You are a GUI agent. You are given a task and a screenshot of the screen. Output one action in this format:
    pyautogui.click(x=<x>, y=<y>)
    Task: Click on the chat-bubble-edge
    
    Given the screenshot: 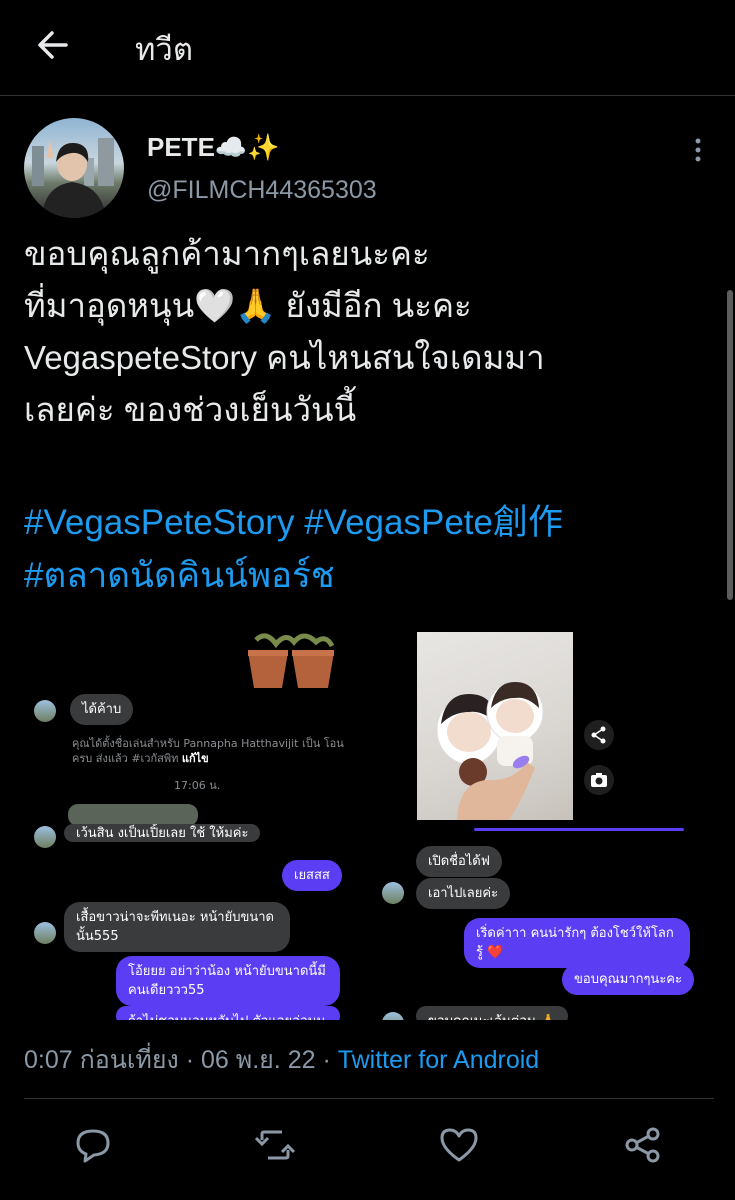 What is the action you would take?
    pyautogui.click(x=579, y=829)
    